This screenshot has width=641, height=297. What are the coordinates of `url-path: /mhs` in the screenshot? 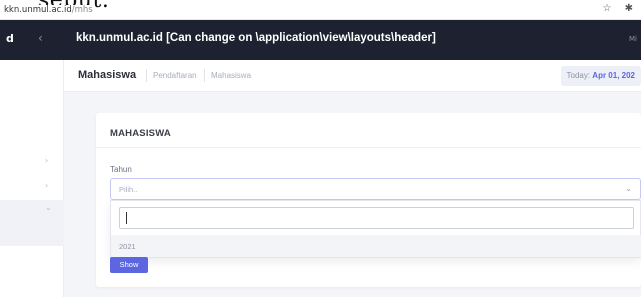 It's located at (82, 10).